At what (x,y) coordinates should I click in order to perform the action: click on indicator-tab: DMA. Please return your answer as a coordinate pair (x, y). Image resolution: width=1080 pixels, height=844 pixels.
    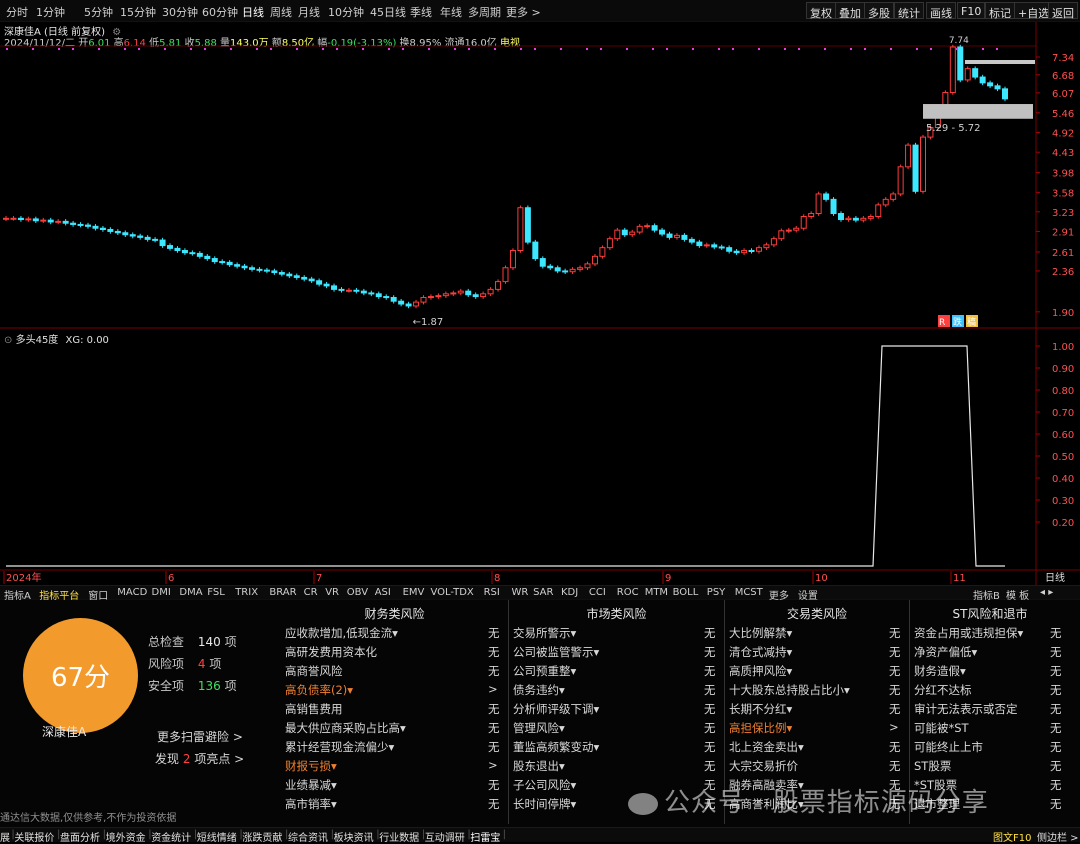
    Looking at the image, I should click on (190, 592).